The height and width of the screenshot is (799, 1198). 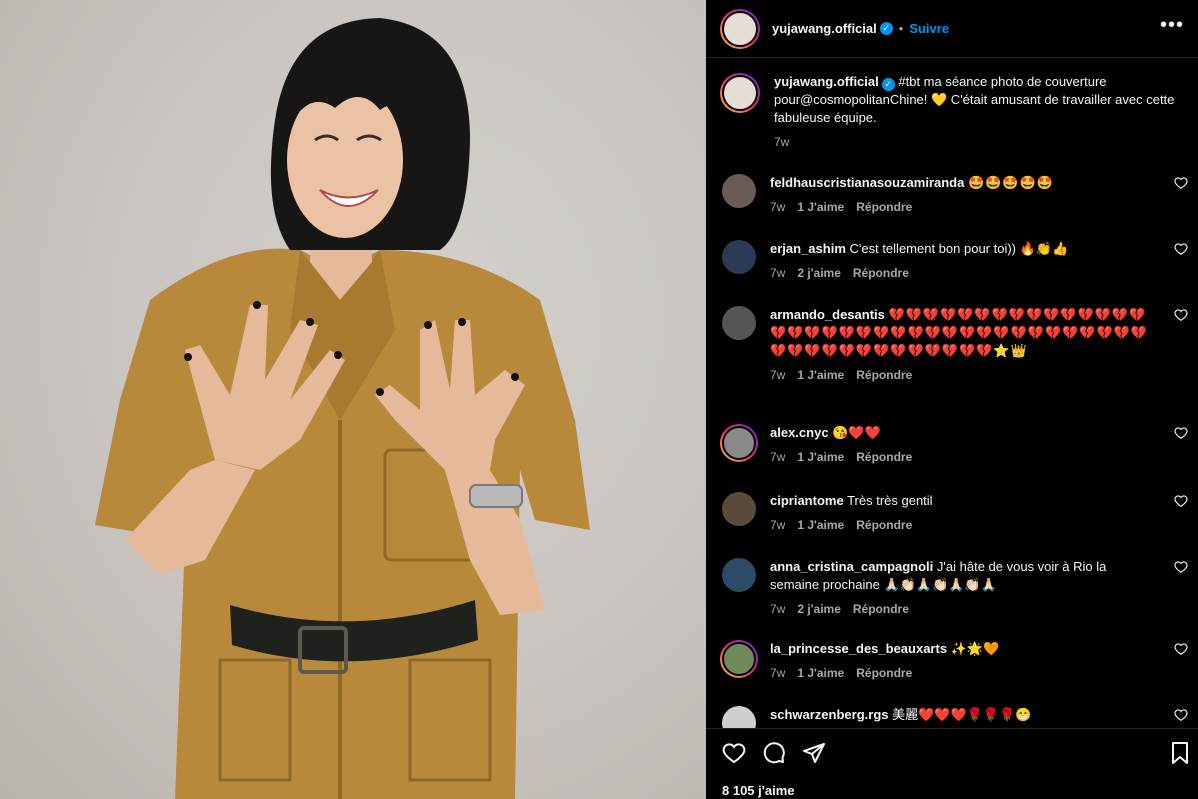 I want to click on send-icon, so click(x=814, y=753).